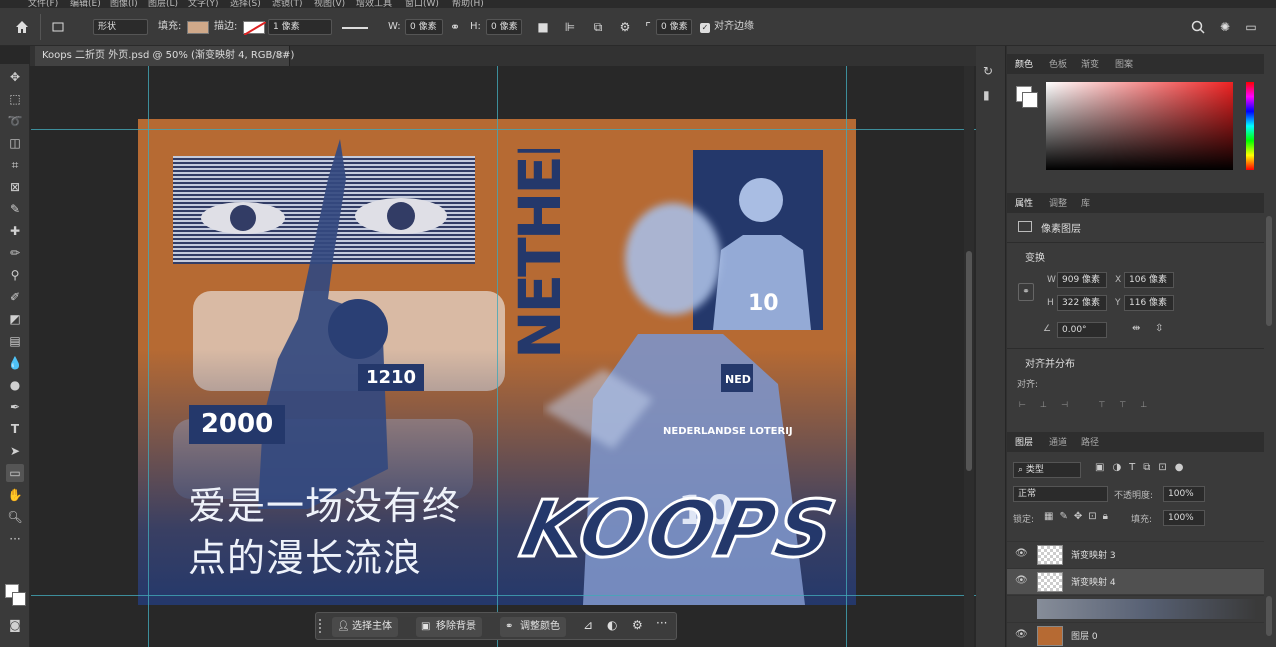  Describe the element at coordinates (1135, 581) in the screenshot. I see `layer-row-gradient-map-4: 👁︎ 渐变映射 4` at that location.